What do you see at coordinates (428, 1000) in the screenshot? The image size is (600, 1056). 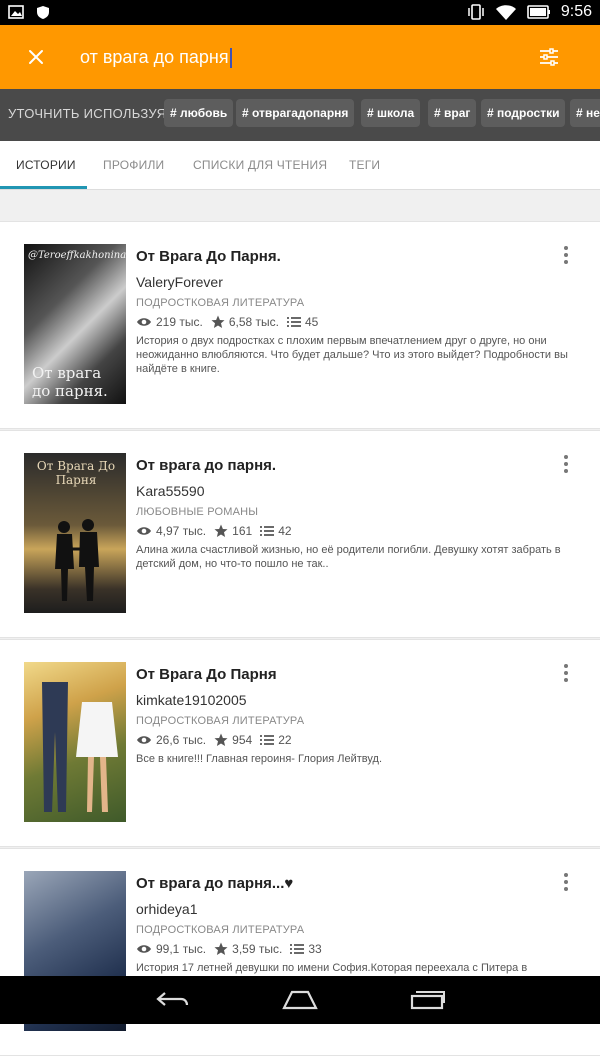 I see `recent-apps-icon` at bounding box center [428, 1000].